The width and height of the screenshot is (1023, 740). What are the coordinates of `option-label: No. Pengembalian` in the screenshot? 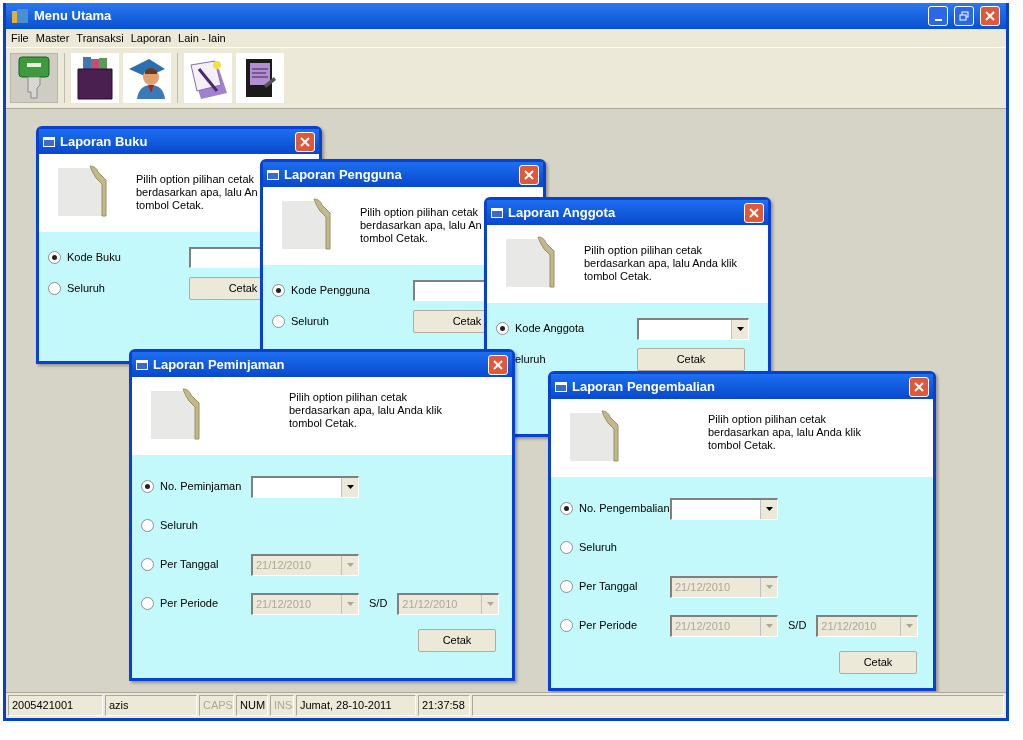 It's located at (624, 509).